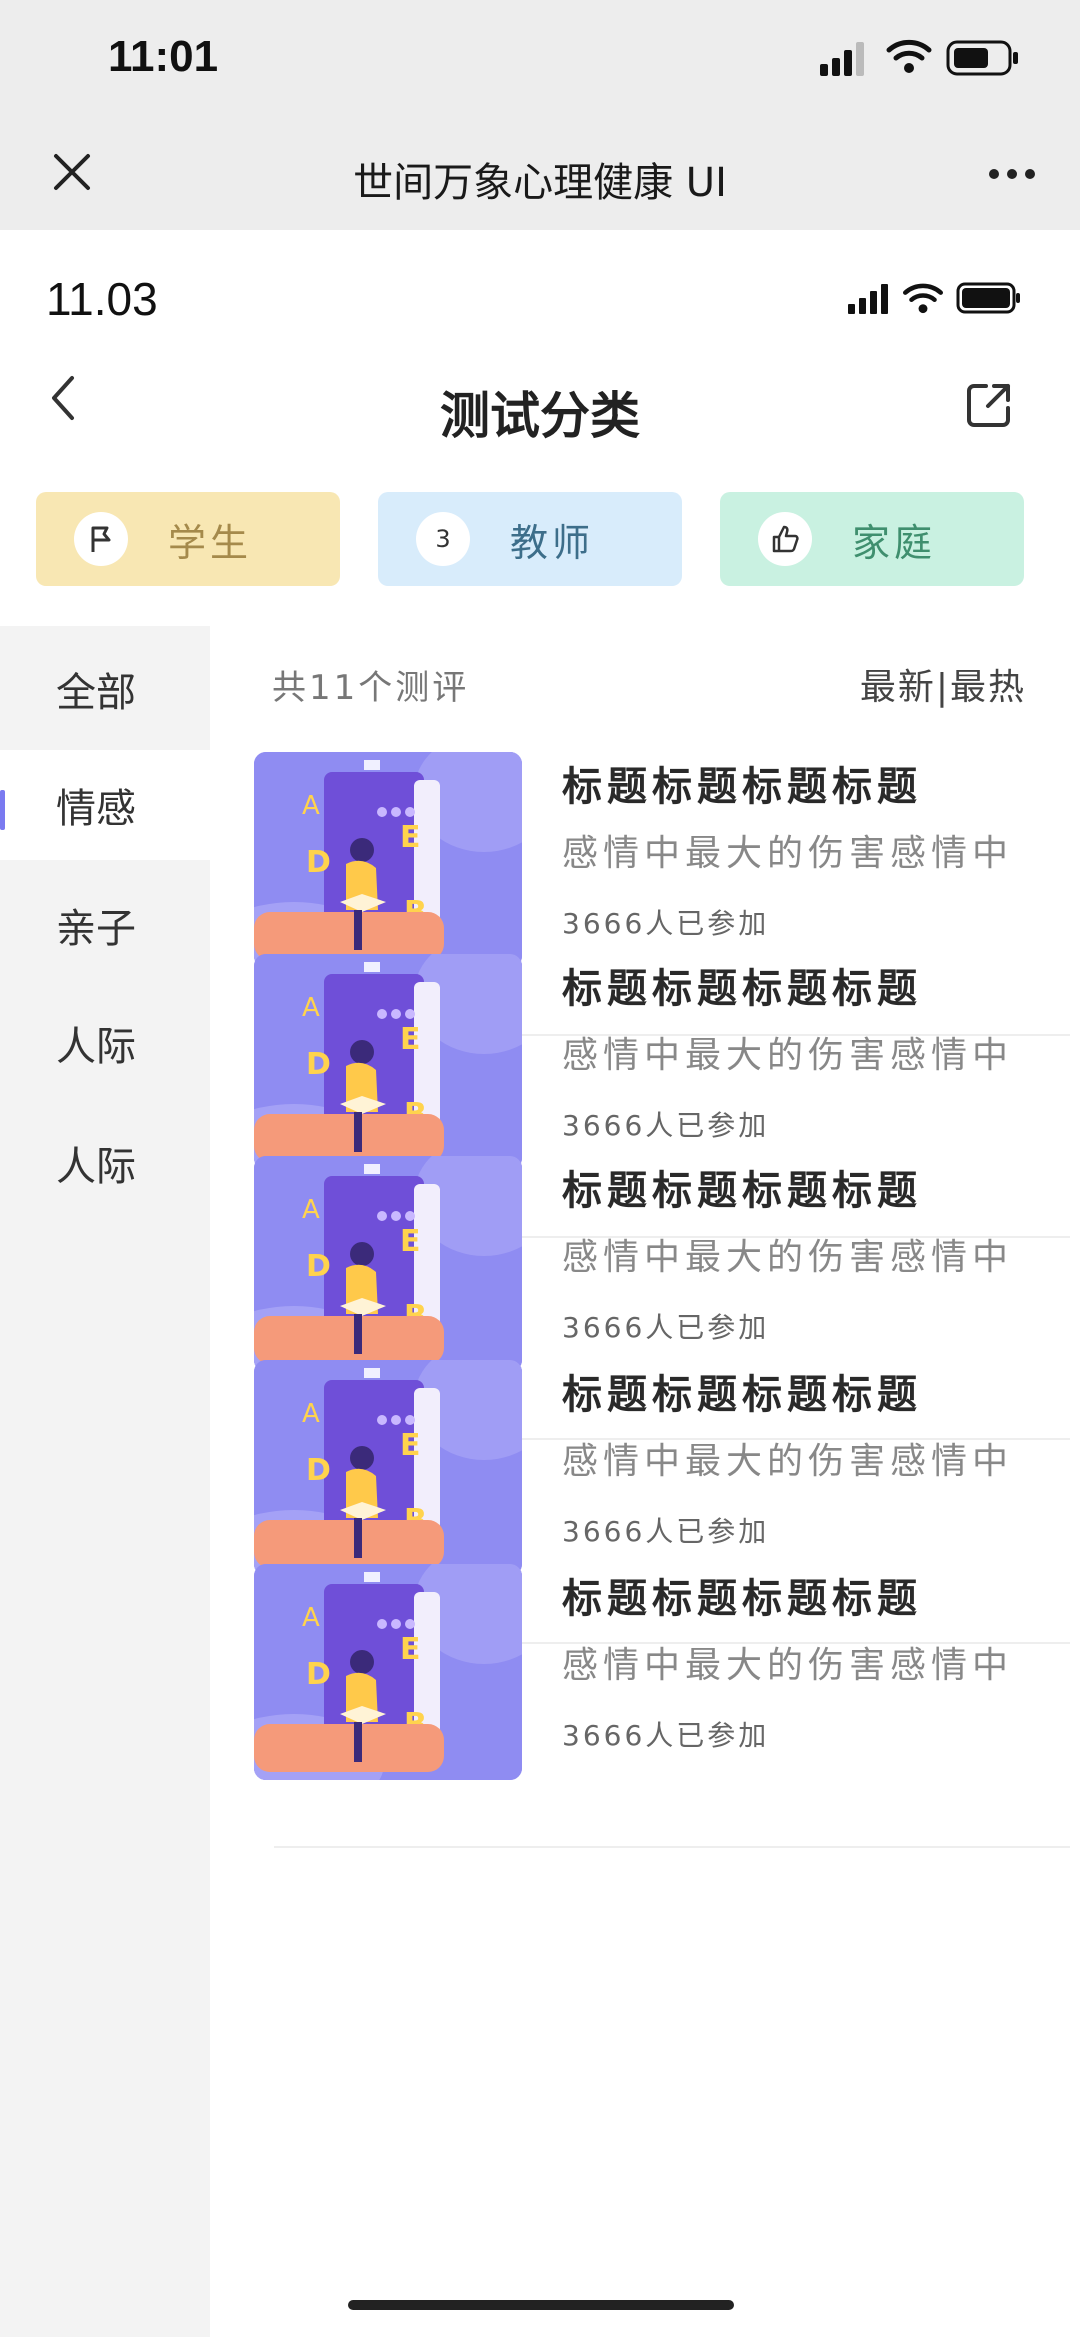 The height and width of the screenshot is (2337, 1080). I want to click on home-indicator, so click(541, 2305).